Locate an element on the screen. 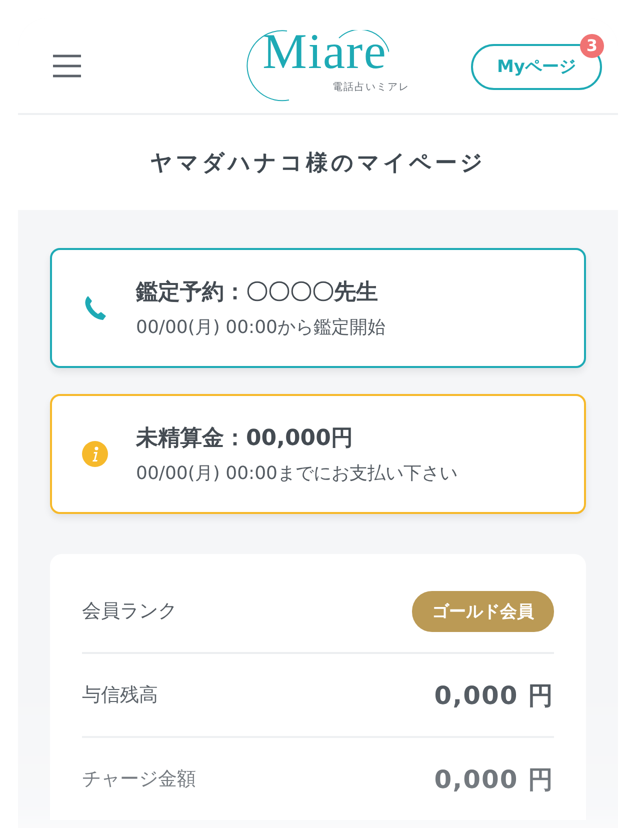 The image size is (636, 836). notice-detail: 00/00(月) 00:00から鑑定開始 is located at coordinates (261, 327).